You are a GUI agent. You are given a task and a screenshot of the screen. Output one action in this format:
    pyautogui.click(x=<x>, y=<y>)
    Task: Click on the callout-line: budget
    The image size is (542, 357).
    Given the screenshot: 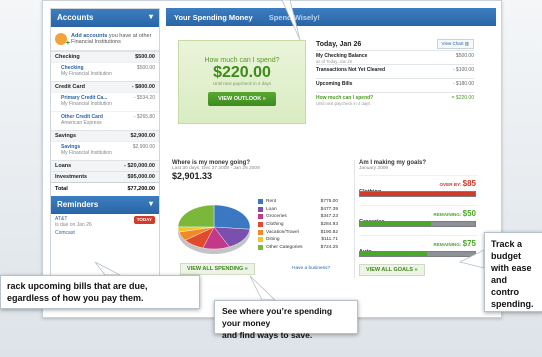 What is the action you would take?
    pyautogui.click(x=506, y=256)
    